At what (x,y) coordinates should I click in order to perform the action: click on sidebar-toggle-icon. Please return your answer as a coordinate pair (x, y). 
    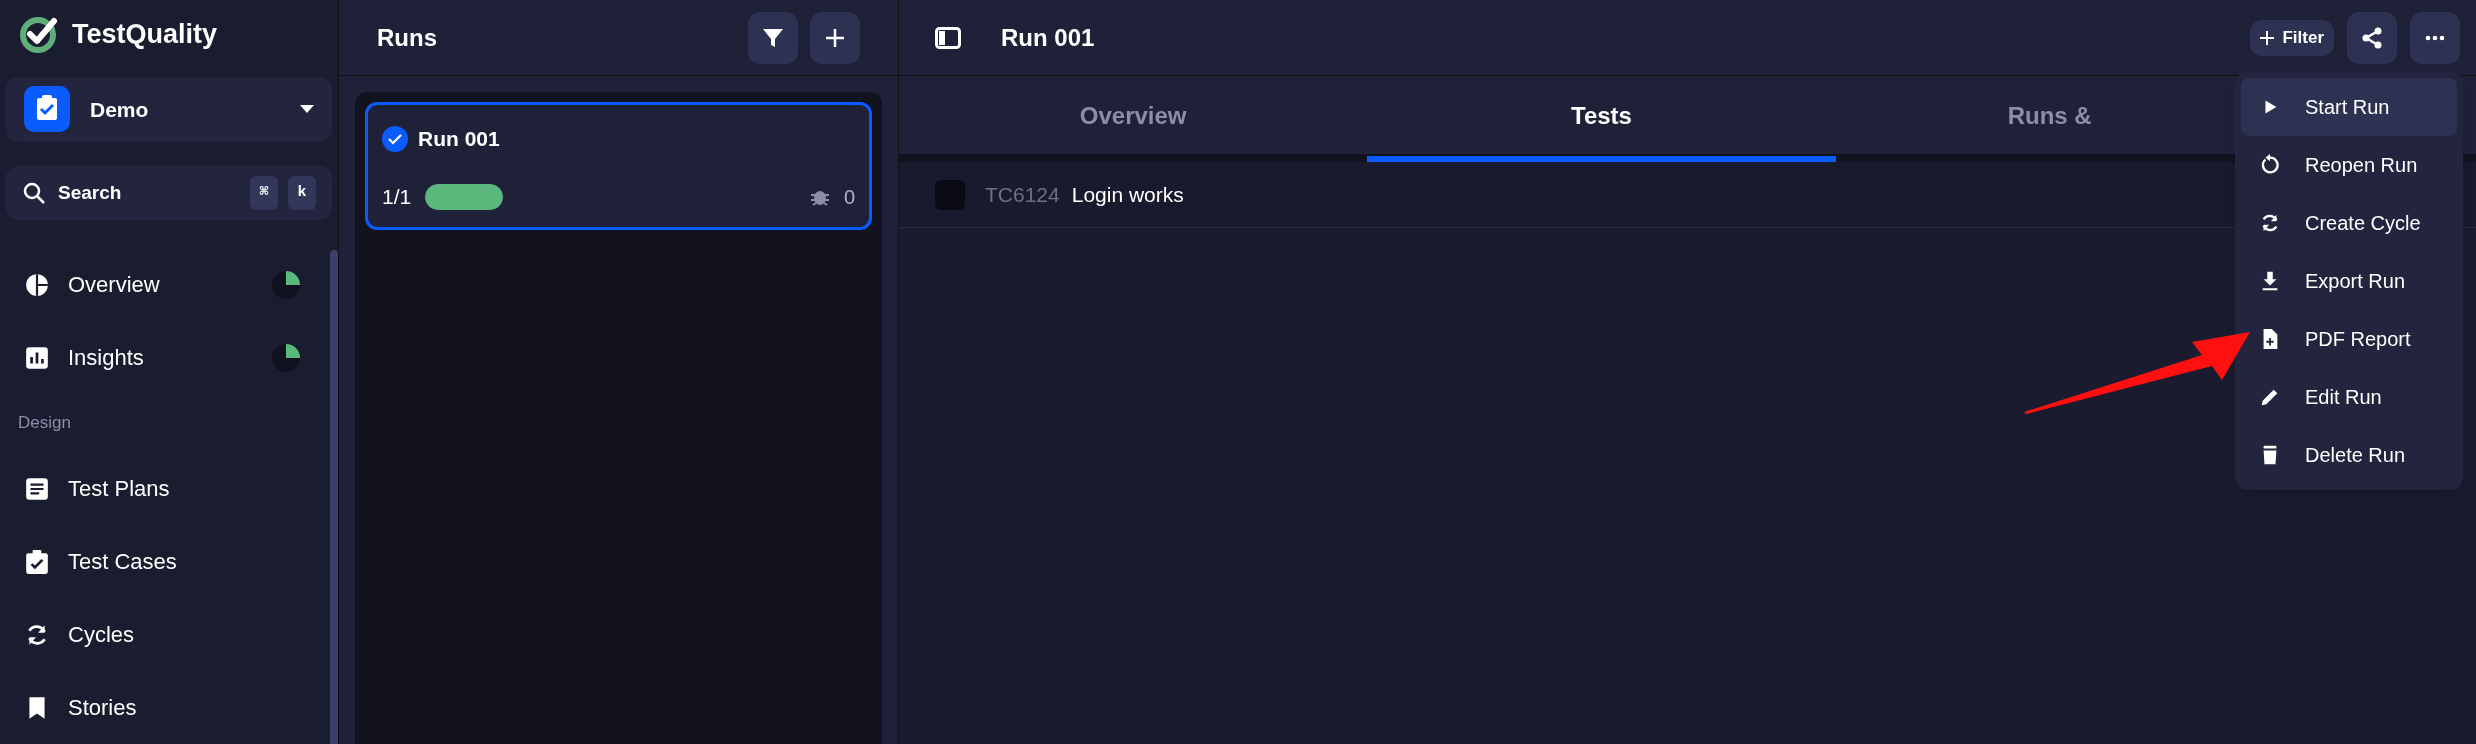
    Looking at the image, I should click on (948, 37).